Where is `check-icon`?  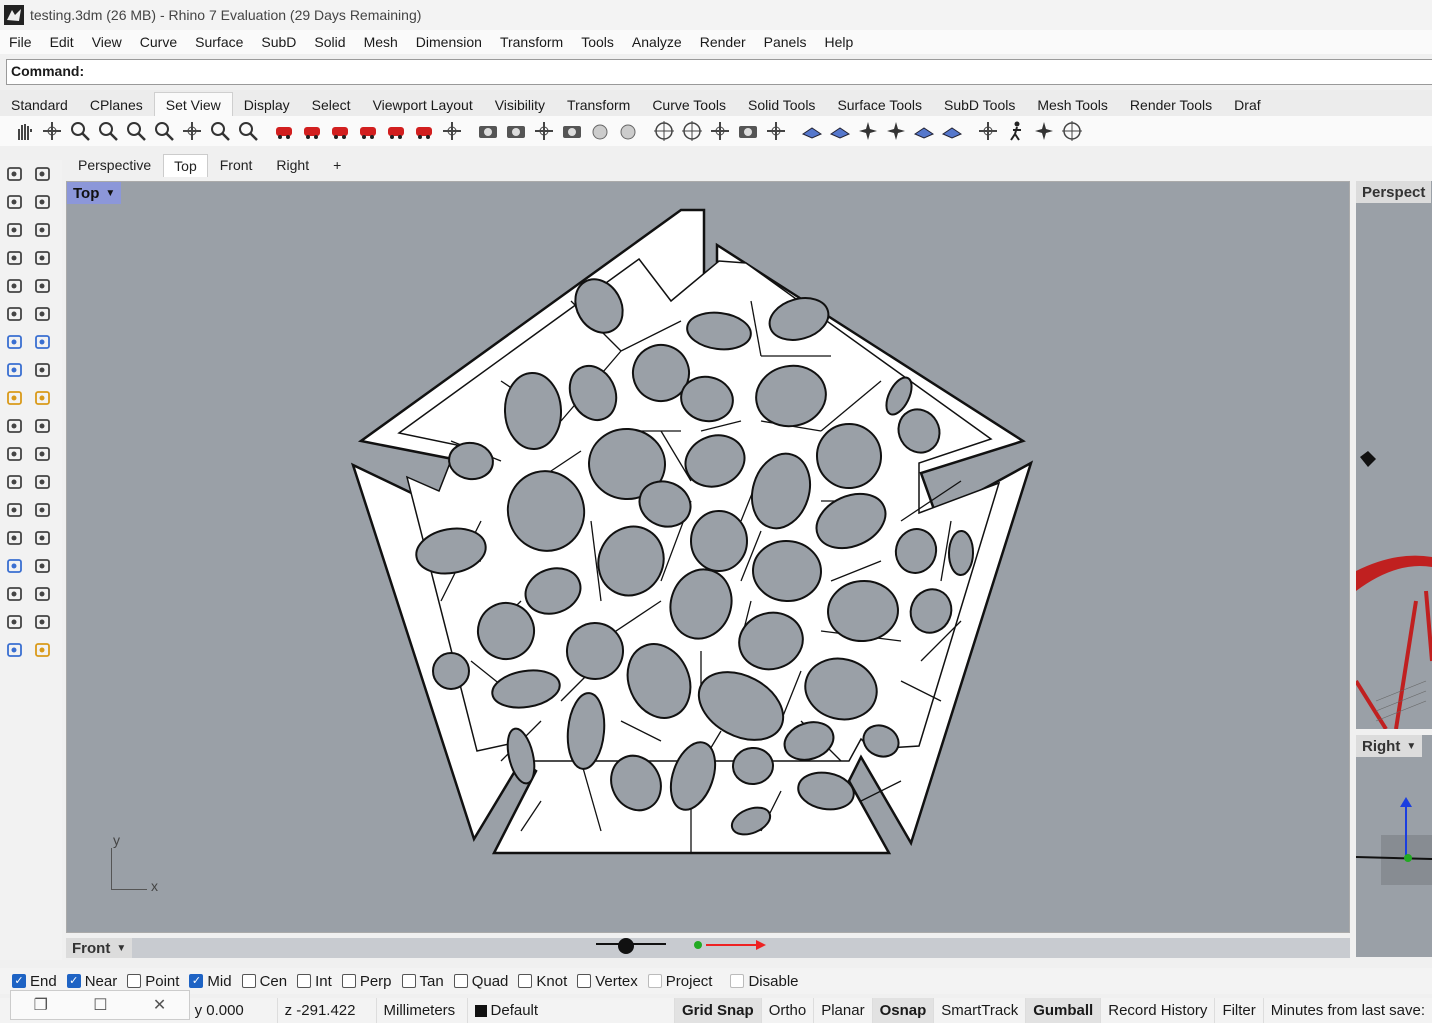 check-icon is located at coordinates (43, 622).